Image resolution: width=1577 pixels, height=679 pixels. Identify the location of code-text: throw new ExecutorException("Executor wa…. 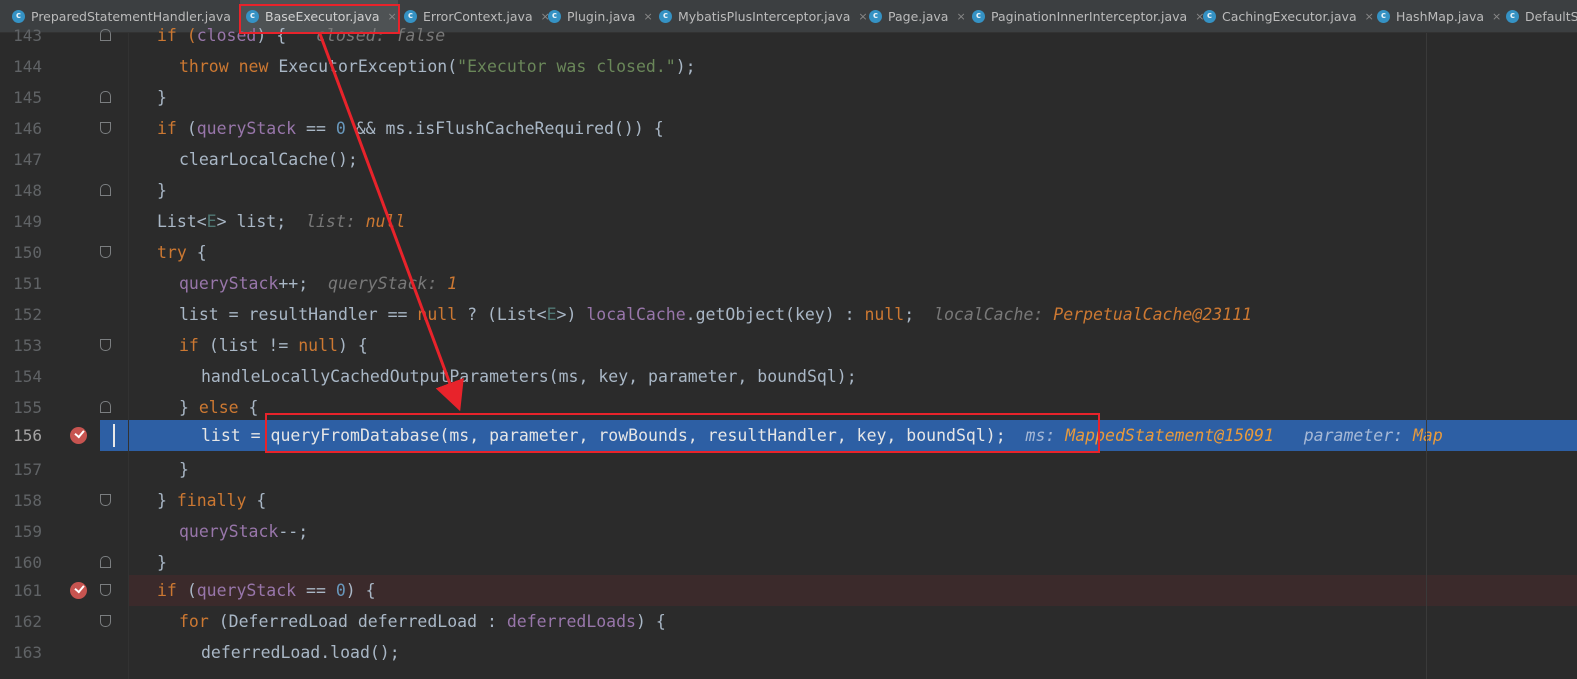
(437, 66).